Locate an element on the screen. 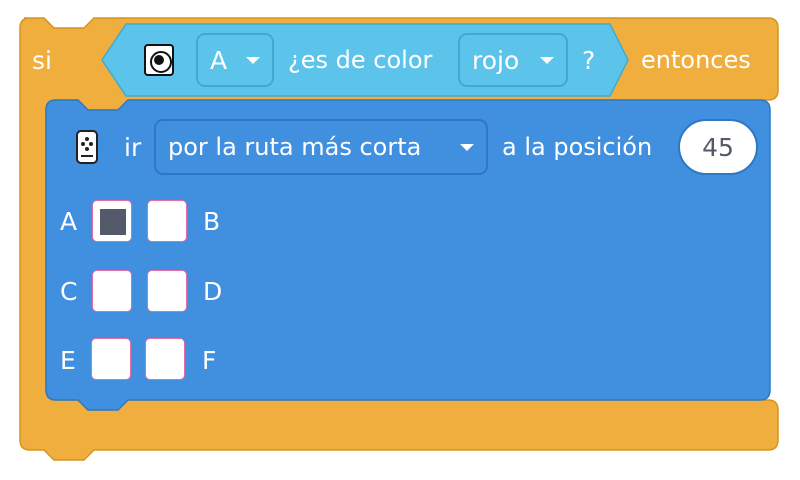 Image resolution: width=800 pixels, height=480 pixels. port-label-a: A is located at coordinates (69, 221).